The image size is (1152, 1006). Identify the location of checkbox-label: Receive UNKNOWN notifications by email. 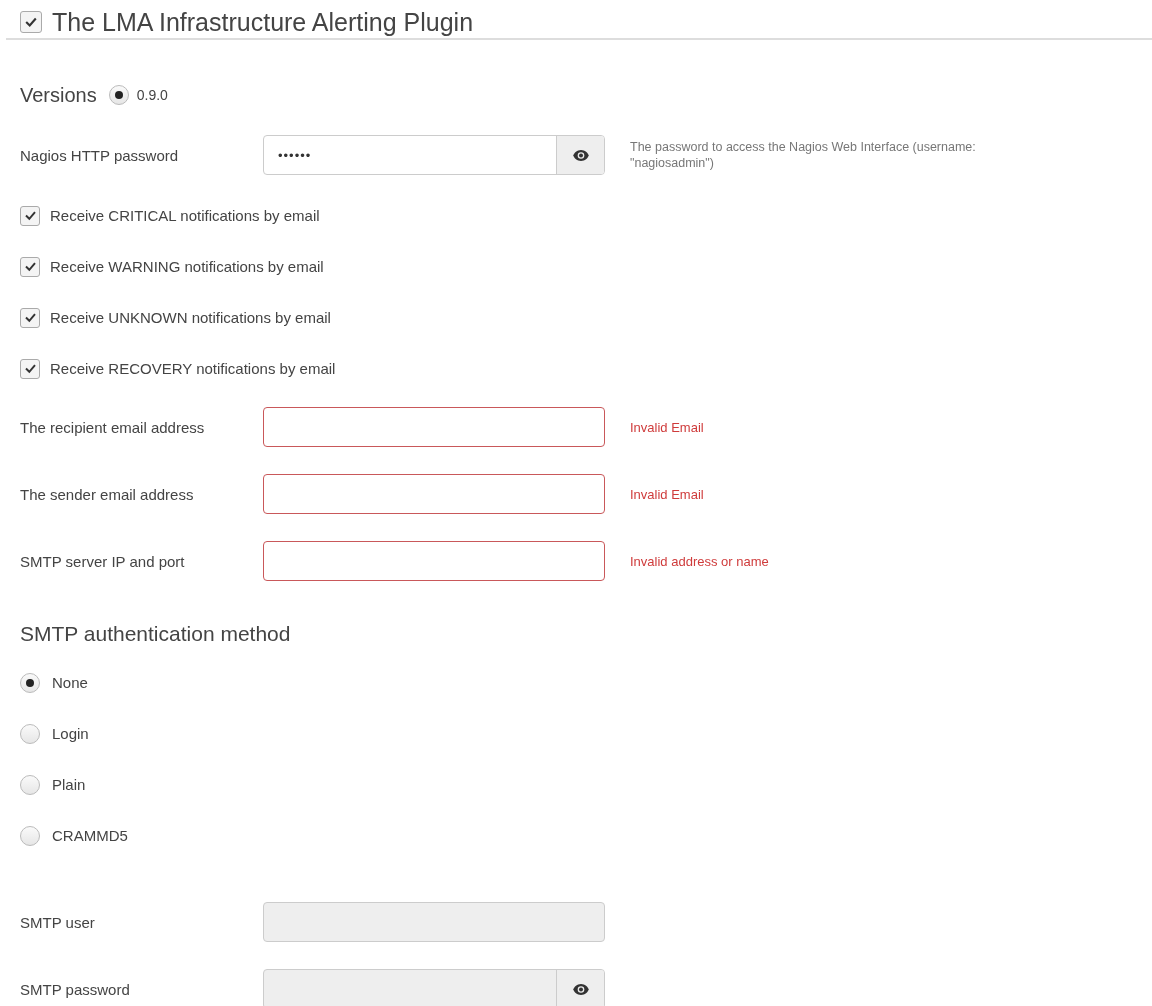
(190, 317).